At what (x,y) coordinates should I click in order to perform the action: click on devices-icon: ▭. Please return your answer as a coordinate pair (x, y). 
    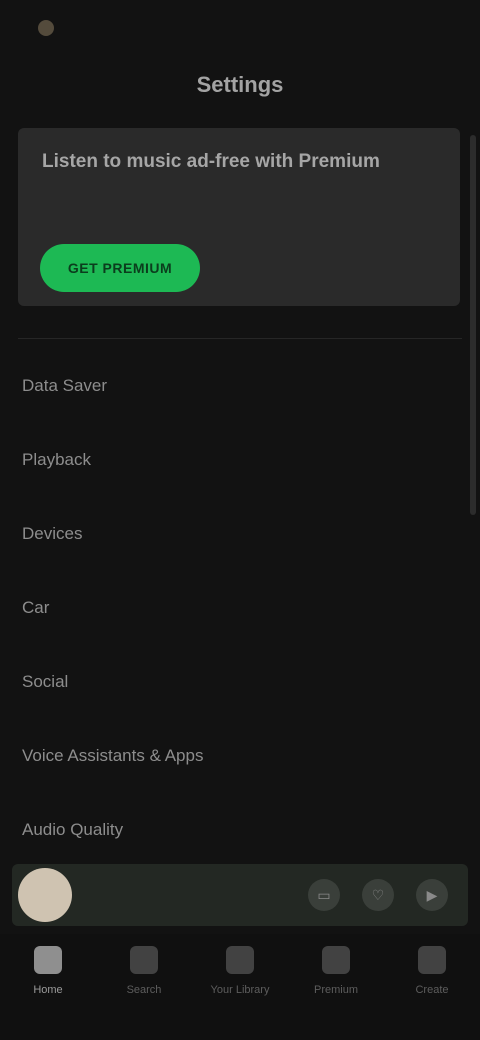
    Looking at the image, I should click on (324, 895).